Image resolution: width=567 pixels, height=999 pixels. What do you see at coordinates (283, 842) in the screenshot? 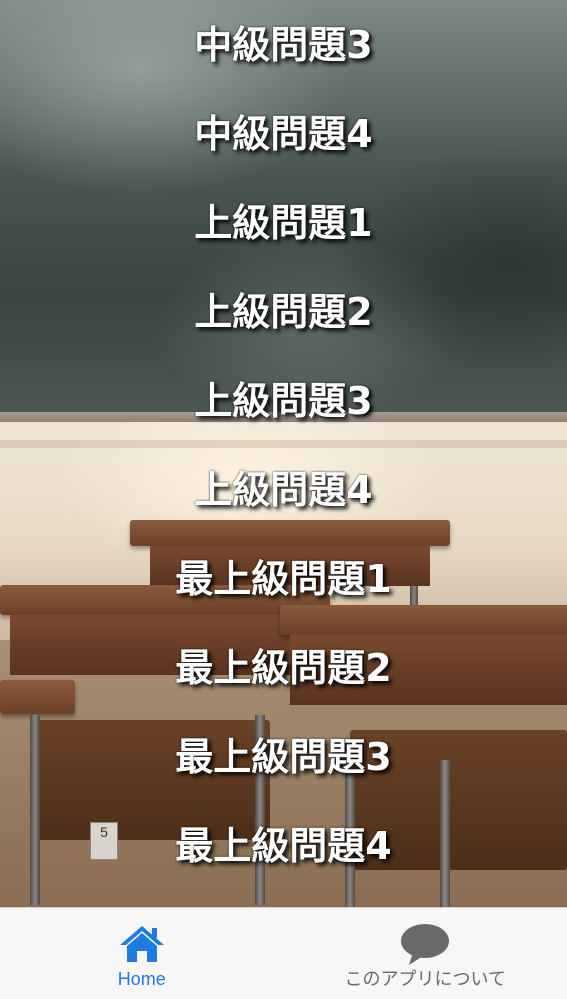
I see `menu-item-expert-4: 最上級問題4` at bounding box center [283, 842].